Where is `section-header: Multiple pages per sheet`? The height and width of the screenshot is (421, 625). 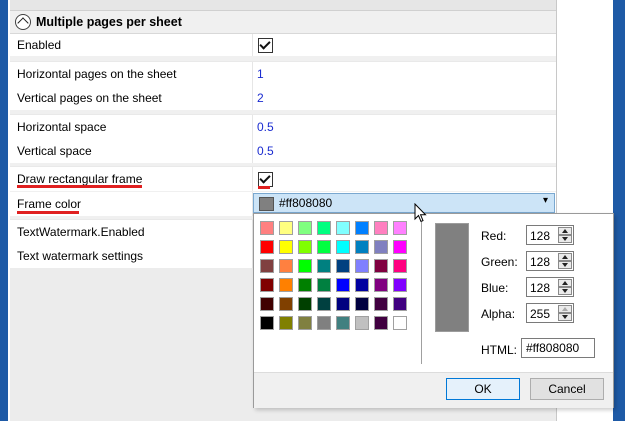
section-header: Multiple pages per sheet is located at coordinates (283, 22).